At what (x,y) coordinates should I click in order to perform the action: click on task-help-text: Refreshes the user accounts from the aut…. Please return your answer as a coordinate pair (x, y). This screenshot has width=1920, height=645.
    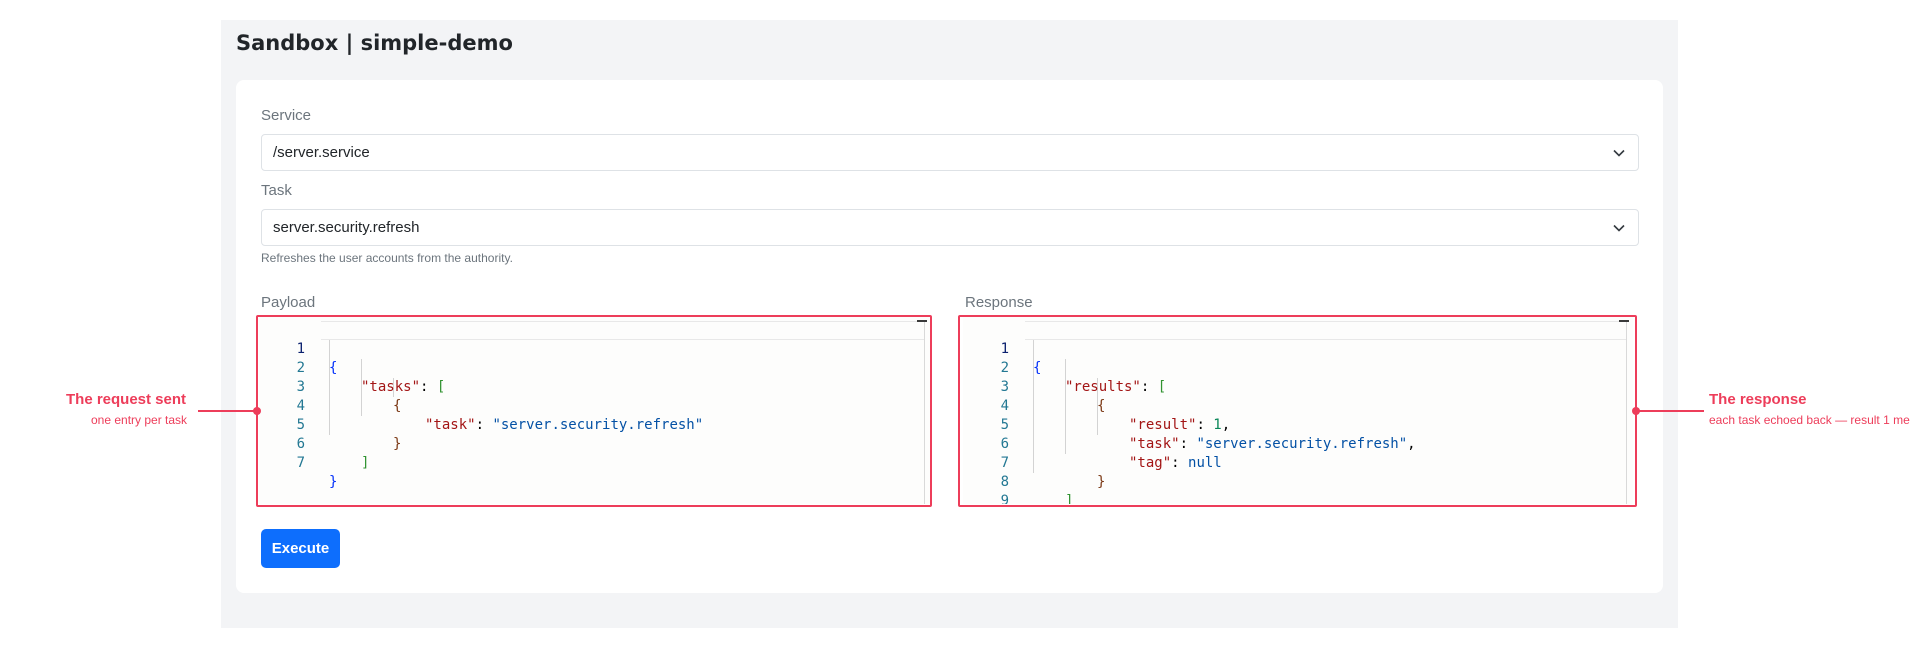
    Looking at the image, I should click on (387, 258).